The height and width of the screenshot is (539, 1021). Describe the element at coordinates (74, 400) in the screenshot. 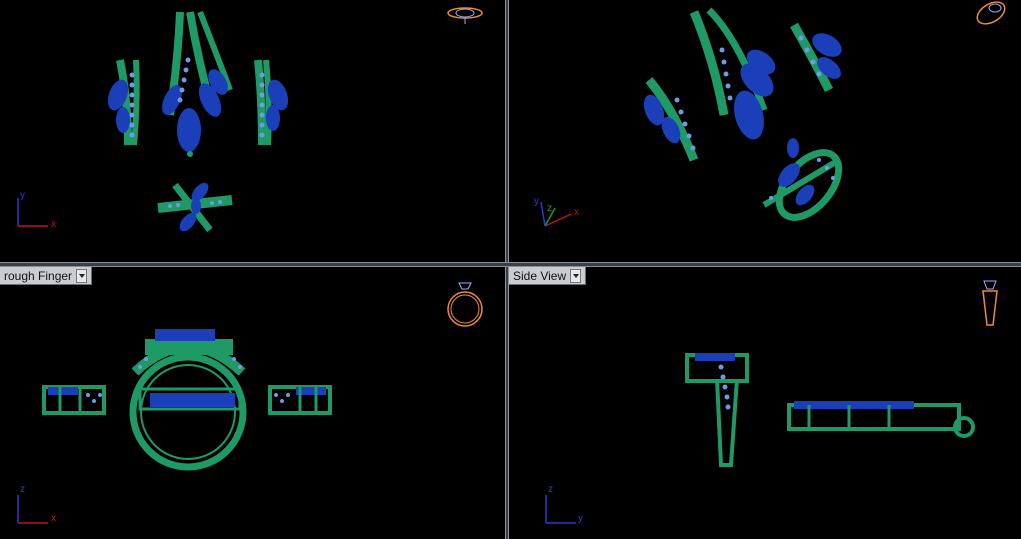

I see `earring-left-side-model` at that location.